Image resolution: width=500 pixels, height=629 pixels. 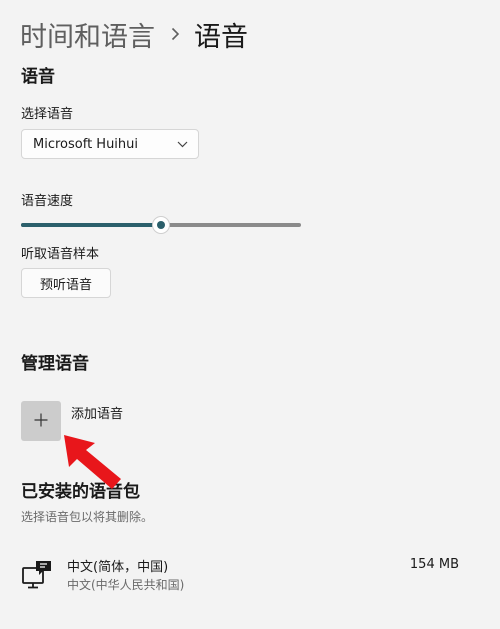 I want to click on voice-pack-name: 中文(简体，中国), so click(x=118, y=567).